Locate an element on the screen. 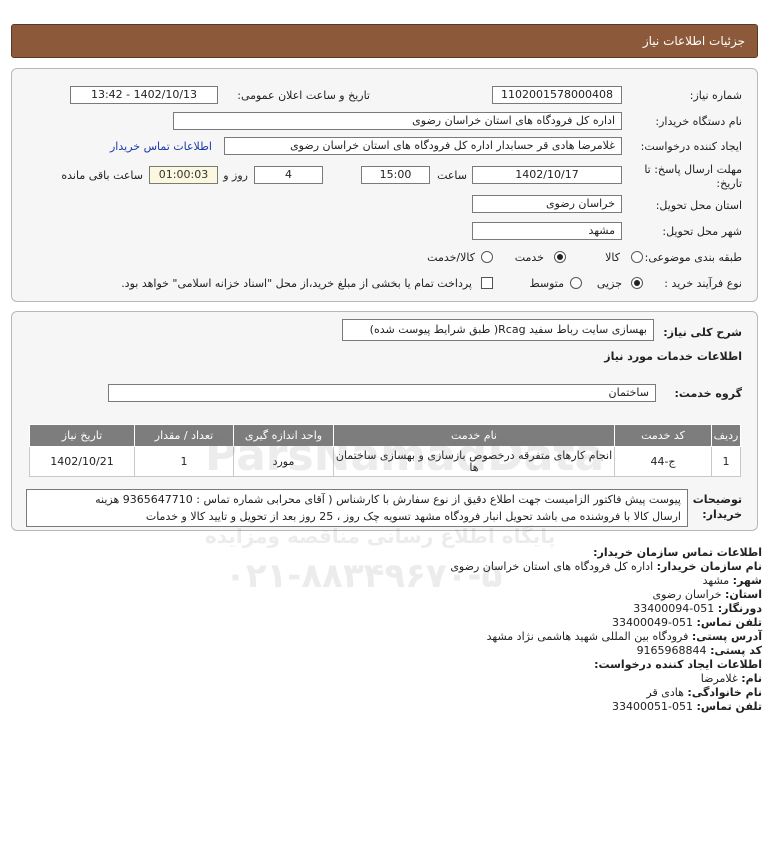 This screenshot has height=845, width=770. deadline-time-field: 15:00 is located at coordinates (395, 175).